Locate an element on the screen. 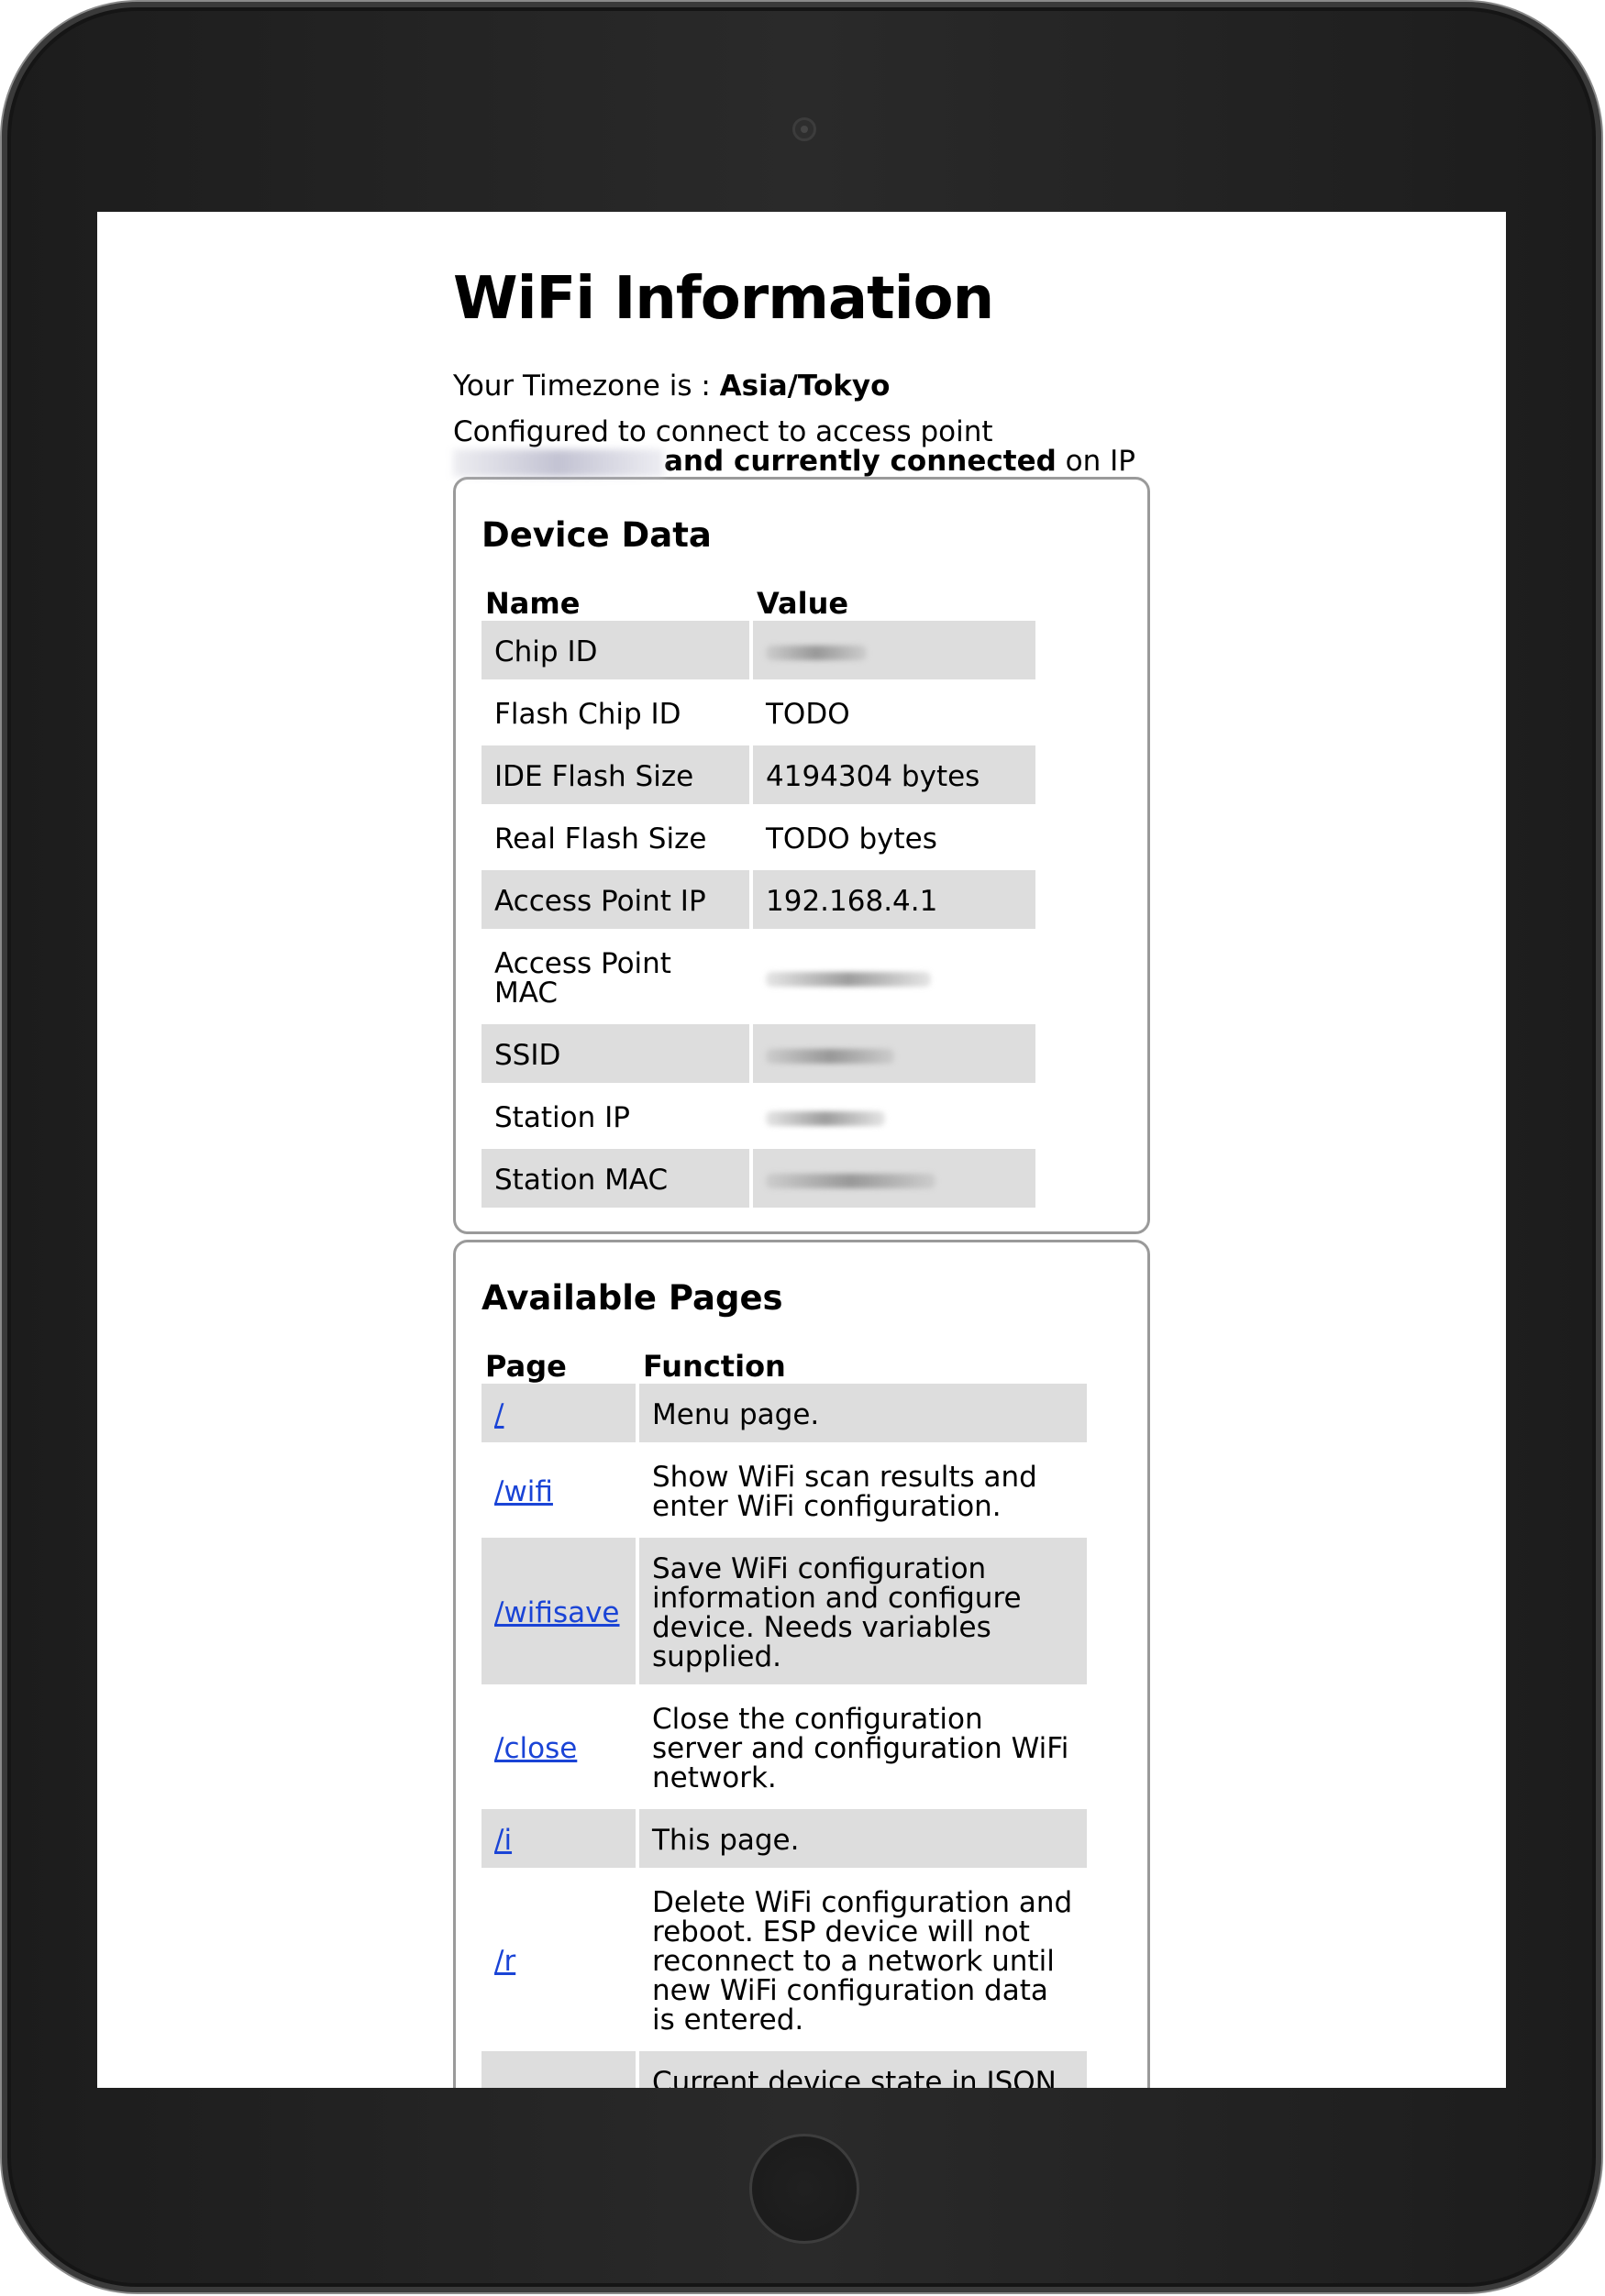  table-row: SSID is located at coordinates (758, 1053).